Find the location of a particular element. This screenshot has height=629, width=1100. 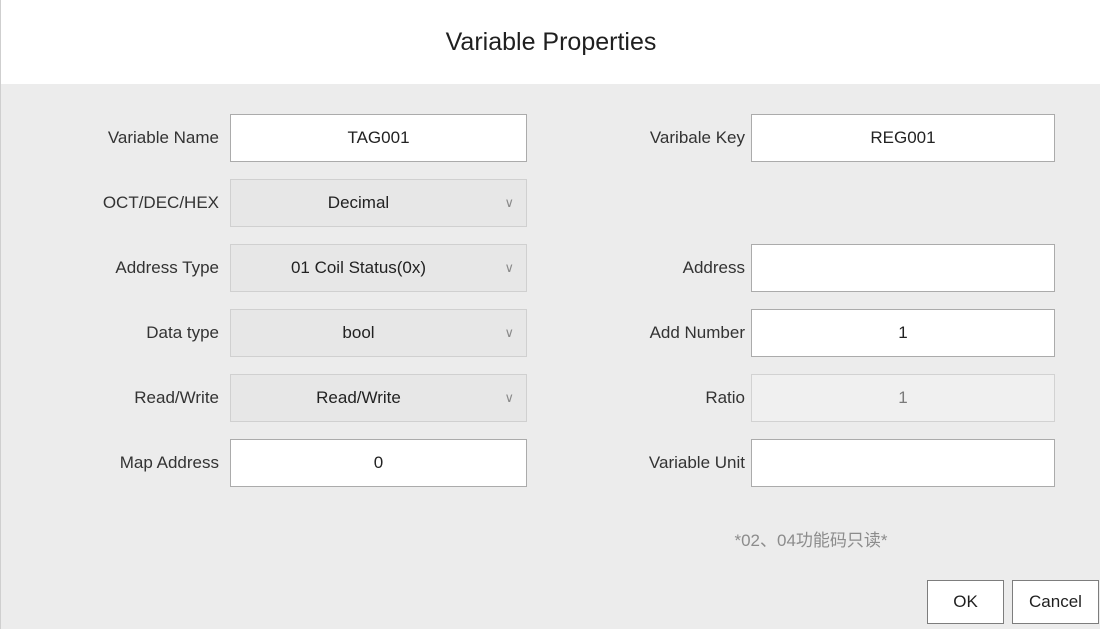

variable-key-input is located at coordinates (903, 138).